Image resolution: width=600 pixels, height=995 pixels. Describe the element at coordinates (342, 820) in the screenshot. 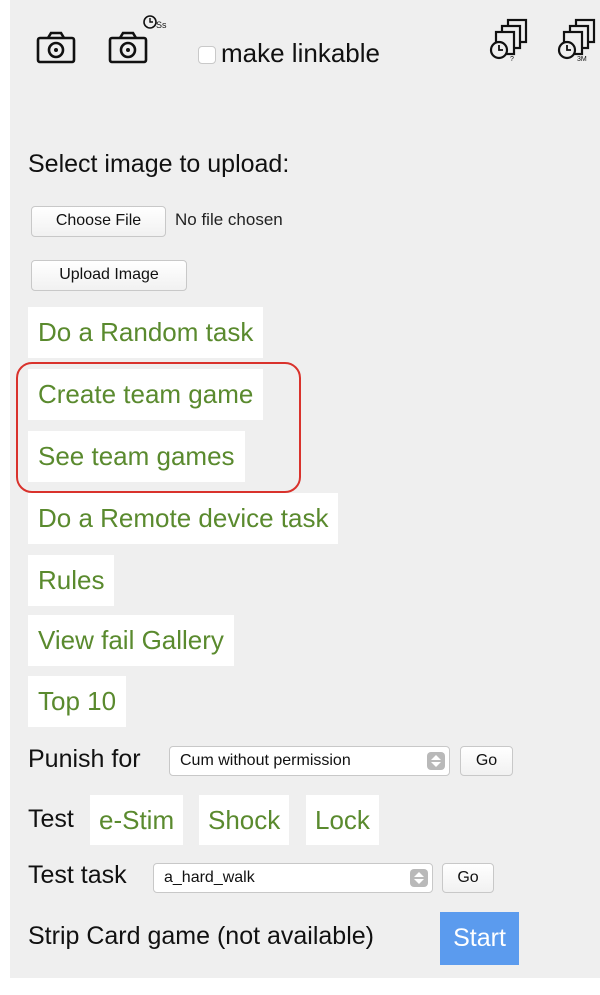

I see `test-lock-button: Lock` at that location.